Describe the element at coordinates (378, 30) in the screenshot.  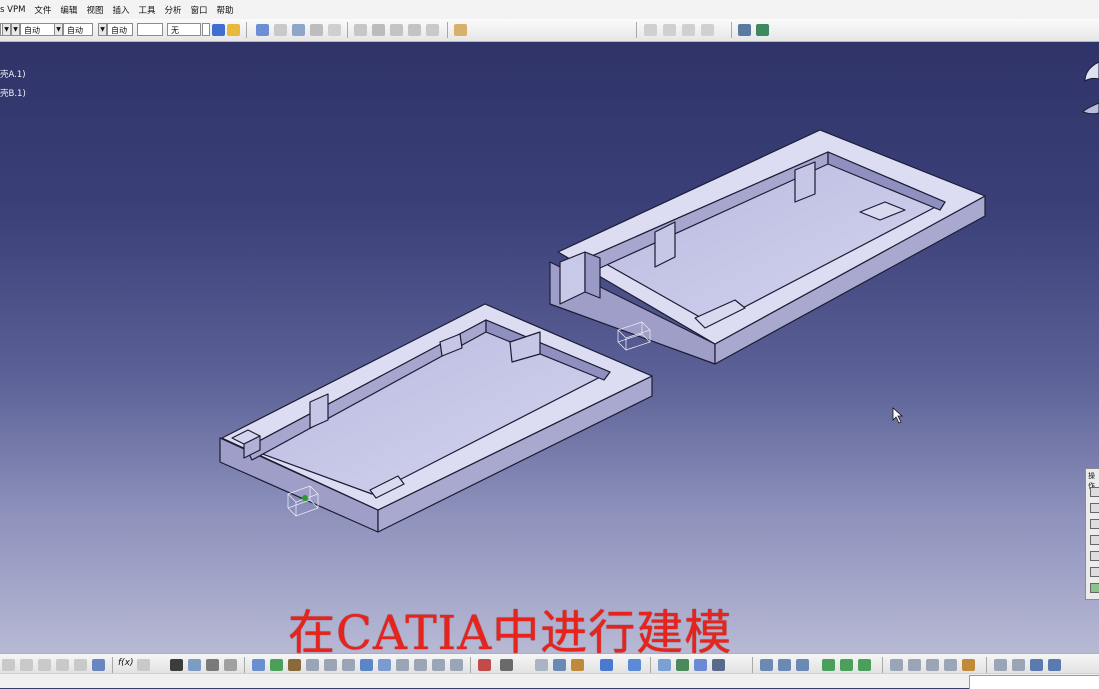
I see `component-icon` at that location.